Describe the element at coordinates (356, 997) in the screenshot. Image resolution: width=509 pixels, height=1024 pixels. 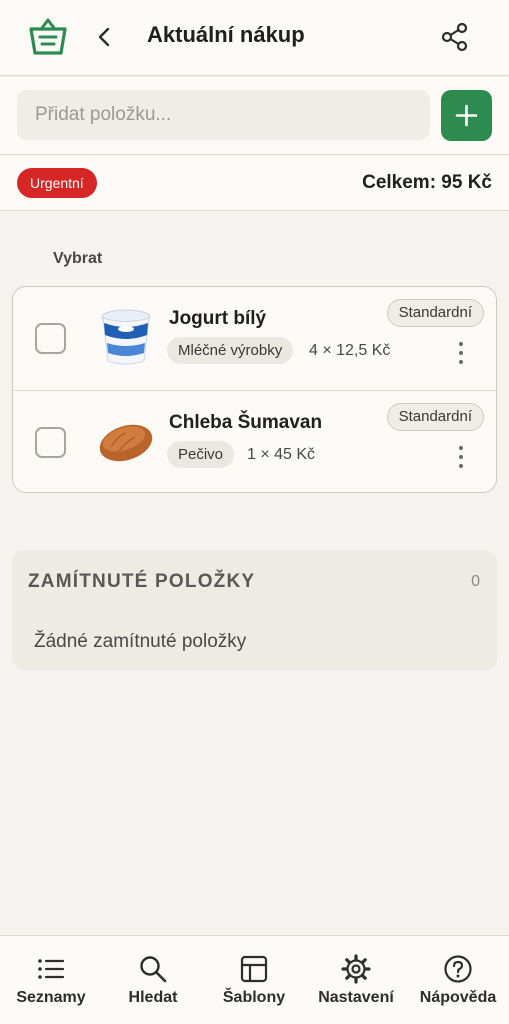
I see `nav-label: Nastavení` at that location.